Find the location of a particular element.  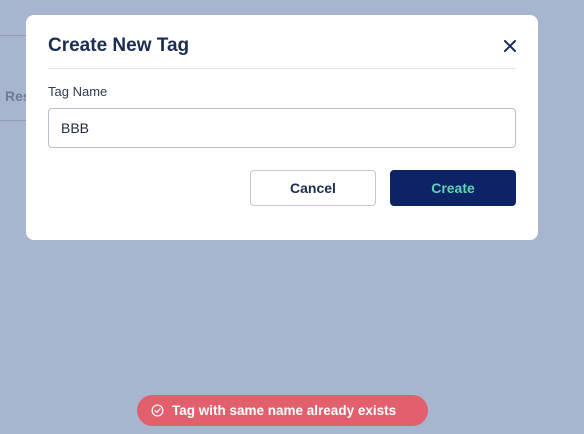

check-circle-icon is located at coordinates (157, 410).